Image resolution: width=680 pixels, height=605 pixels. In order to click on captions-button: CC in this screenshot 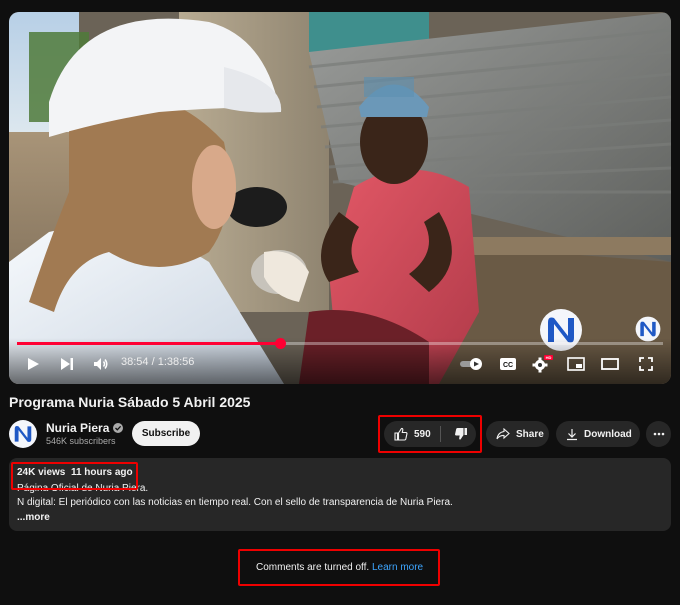, I will do `click(508, 364)`.